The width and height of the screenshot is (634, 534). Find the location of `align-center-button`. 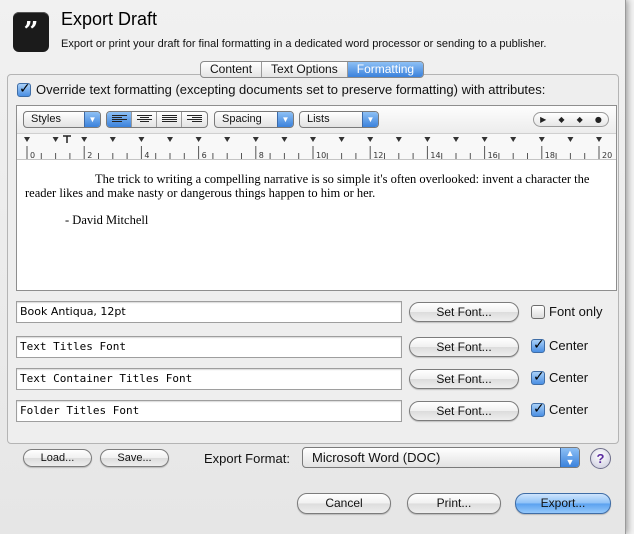

align-center-button is located at coordinates (144, 119).